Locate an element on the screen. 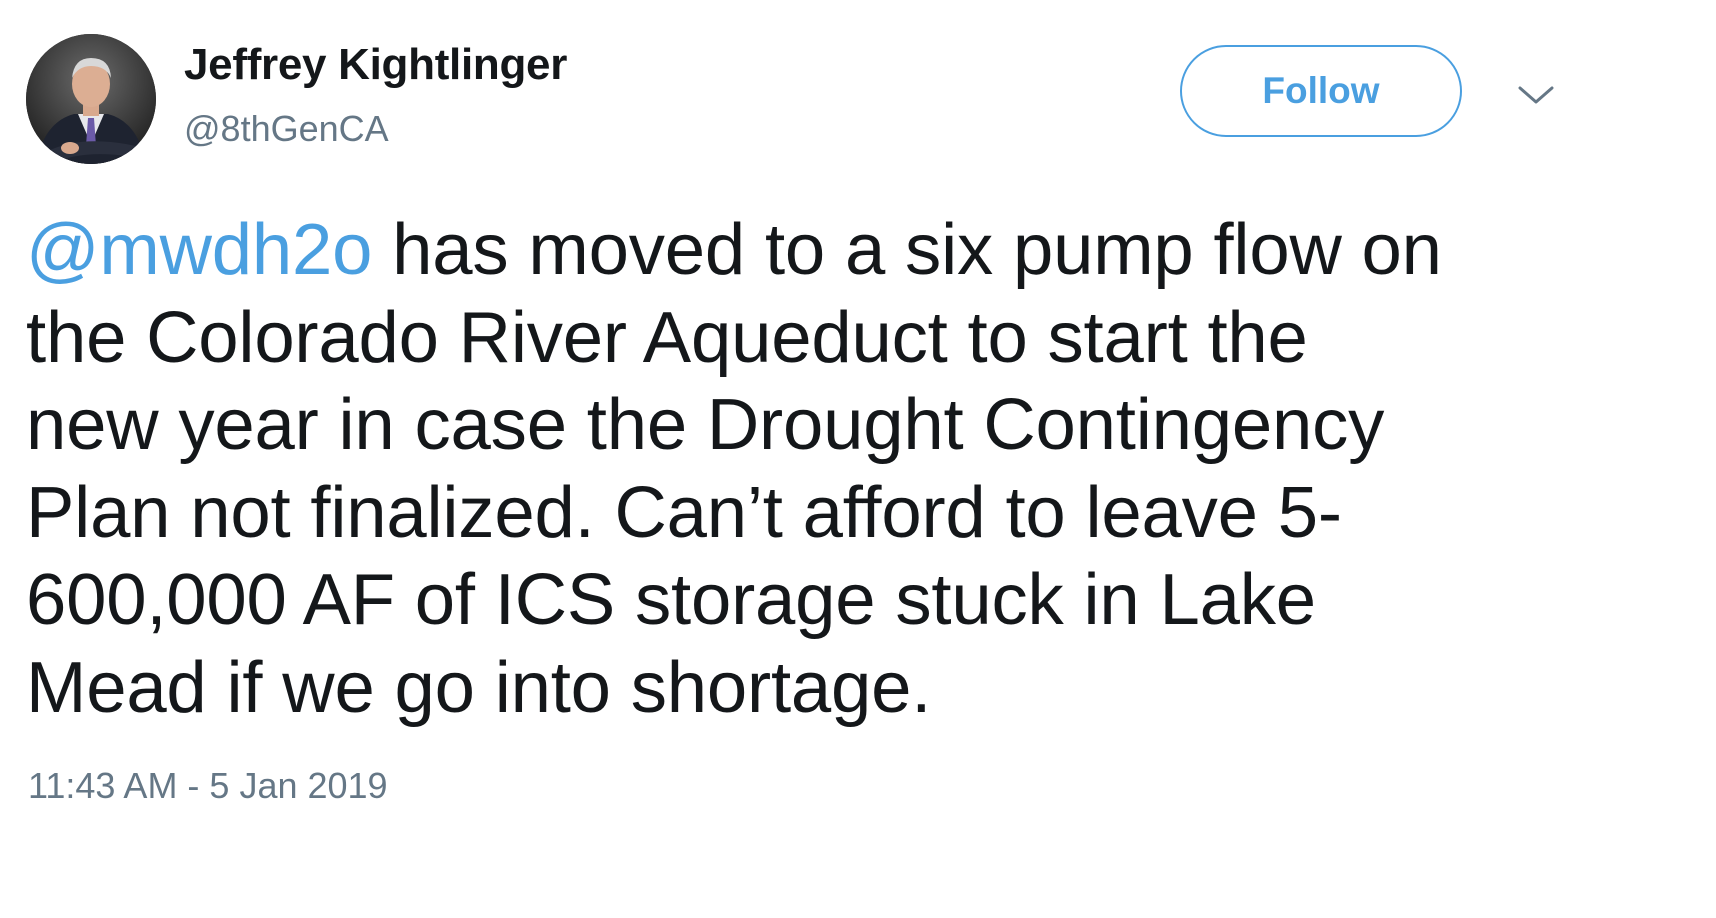 Image resolution: width=1716 pixels, height=918 pixels. user-handle: @8thGenCA is located at coordinates (286, 129).